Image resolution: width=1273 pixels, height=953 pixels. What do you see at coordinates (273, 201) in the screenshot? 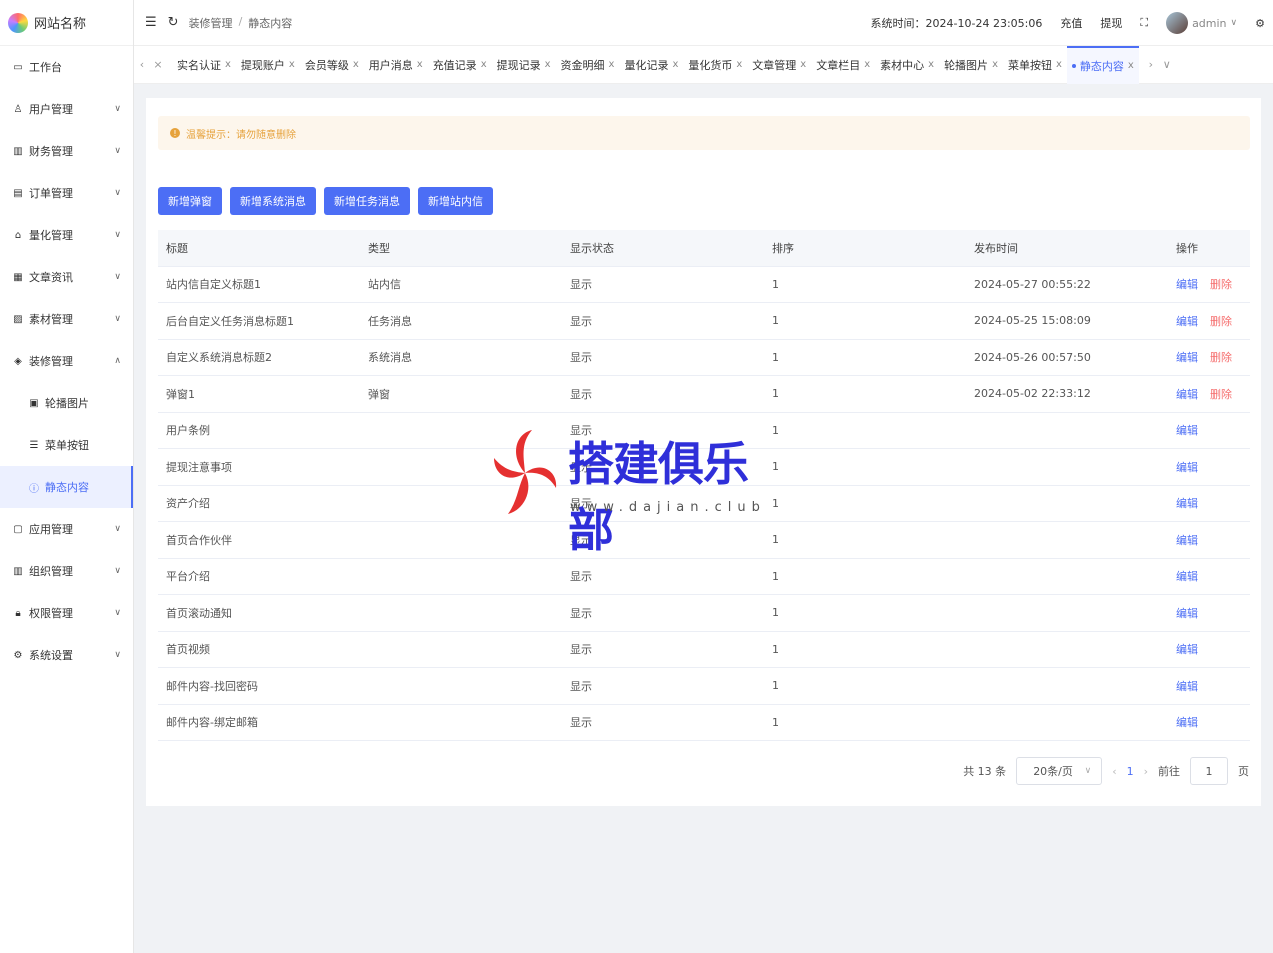
I see `add-system-message-button: 新增系统消息` at bounding box center [273, 201].